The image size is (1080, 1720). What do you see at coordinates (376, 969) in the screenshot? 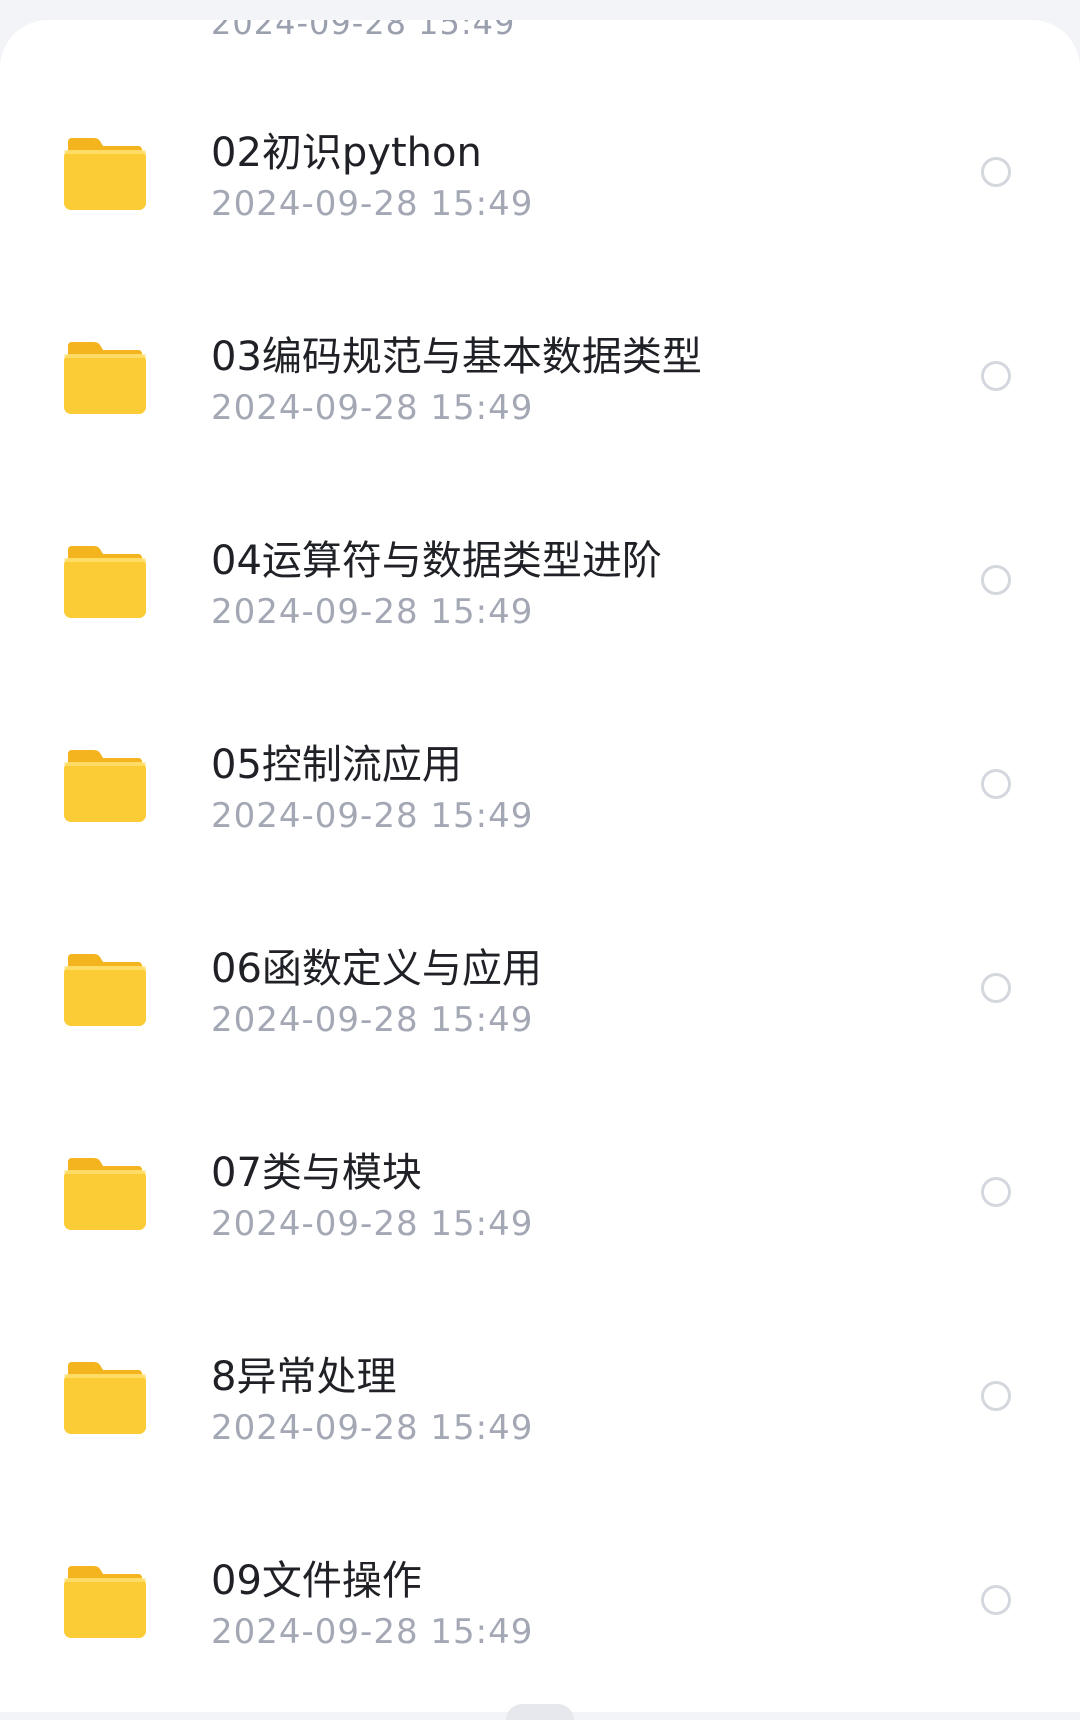
I see `file-name: 06函数定义与应用` at bounding box center [376, 969].